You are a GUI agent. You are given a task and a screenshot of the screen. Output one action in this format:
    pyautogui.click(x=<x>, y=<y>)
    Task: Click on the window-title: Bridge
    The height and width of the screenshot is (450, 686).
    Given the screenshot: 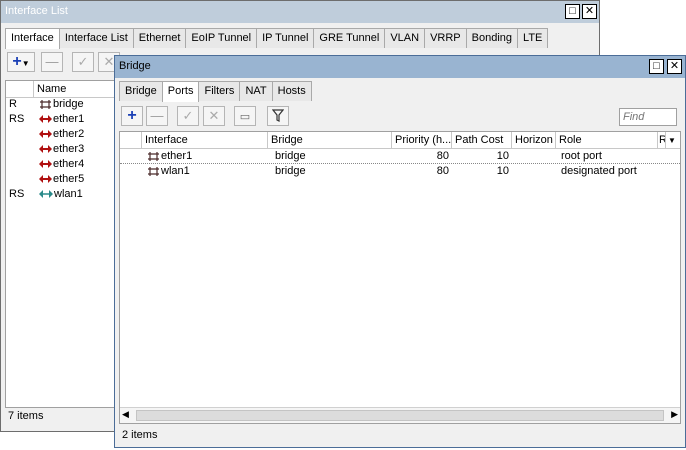 What is the action you would take?
    pyautogui.click(x=135, y=66)
    